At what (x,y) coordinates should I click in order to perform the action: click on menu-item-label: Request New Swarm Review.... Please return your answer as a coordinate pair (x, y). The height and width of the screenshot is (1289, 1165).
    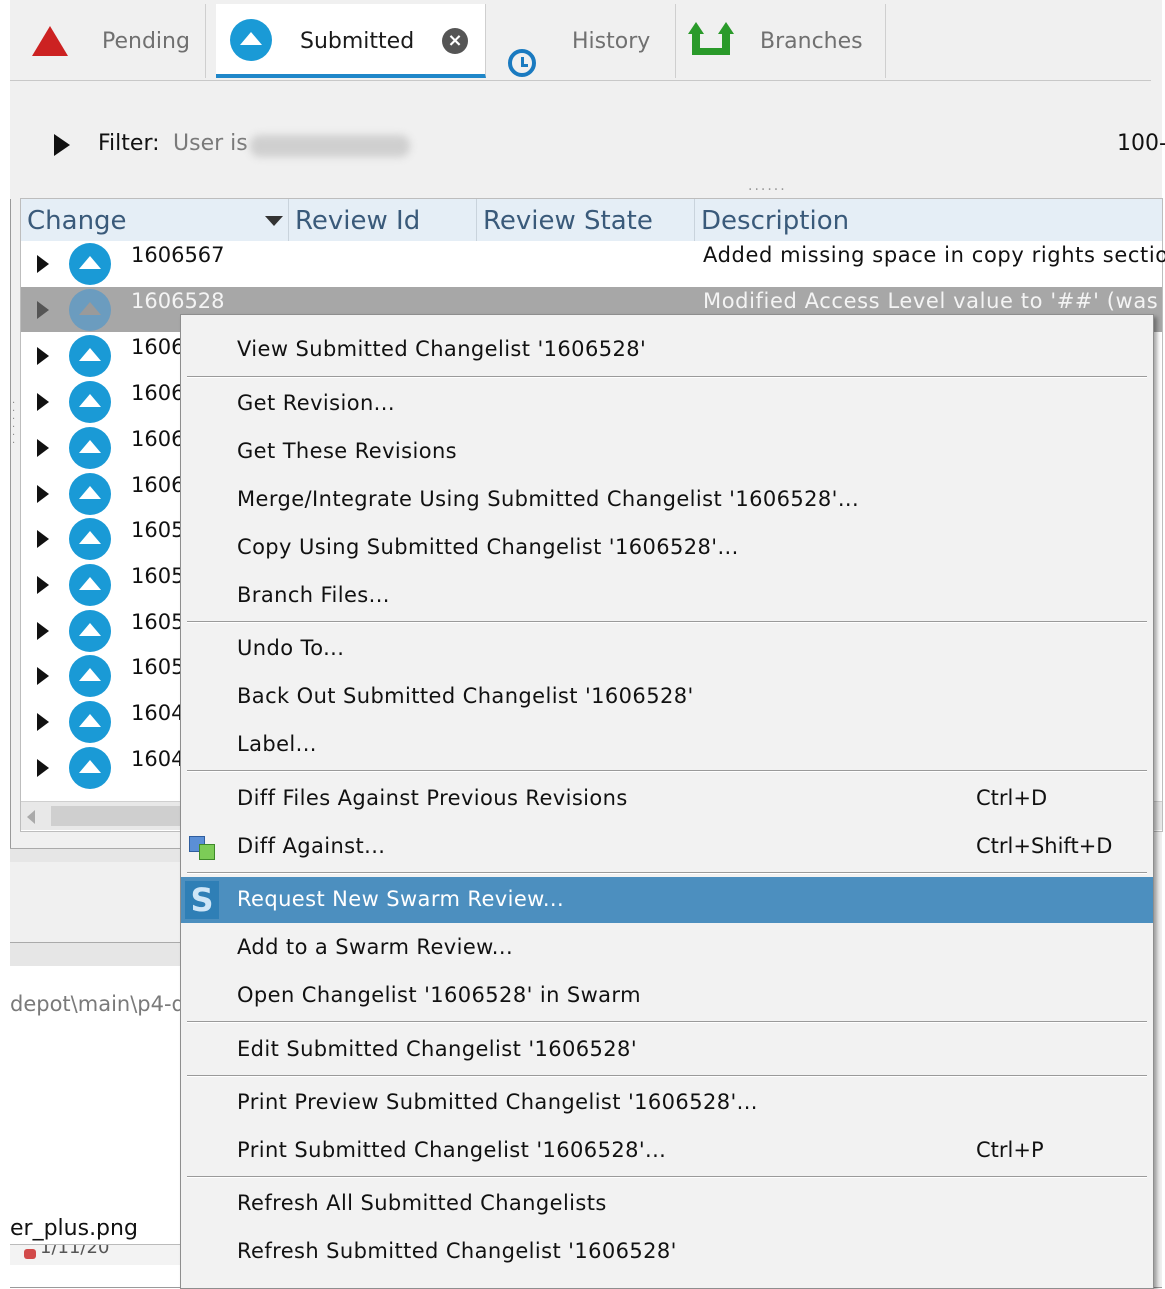
    Looking at the image, I should click on (401, 899).